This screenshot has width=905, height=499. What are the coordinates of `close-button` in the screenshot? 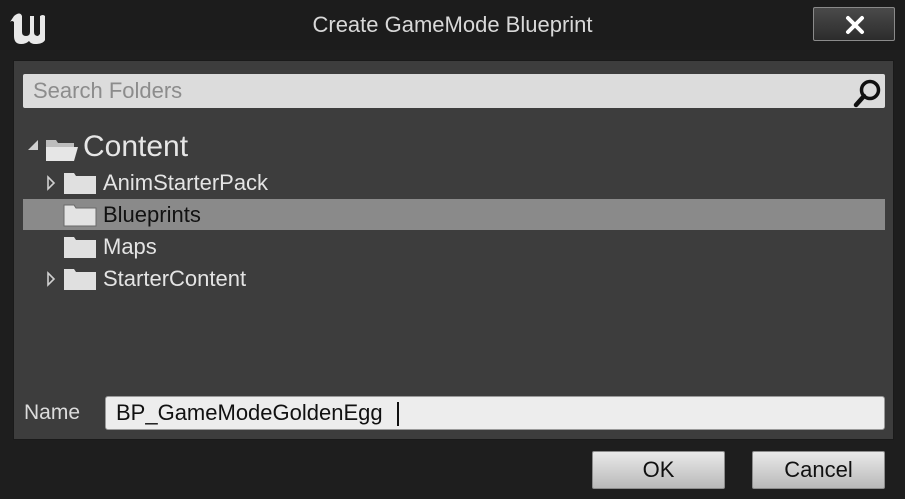 It's located at (854, 24).